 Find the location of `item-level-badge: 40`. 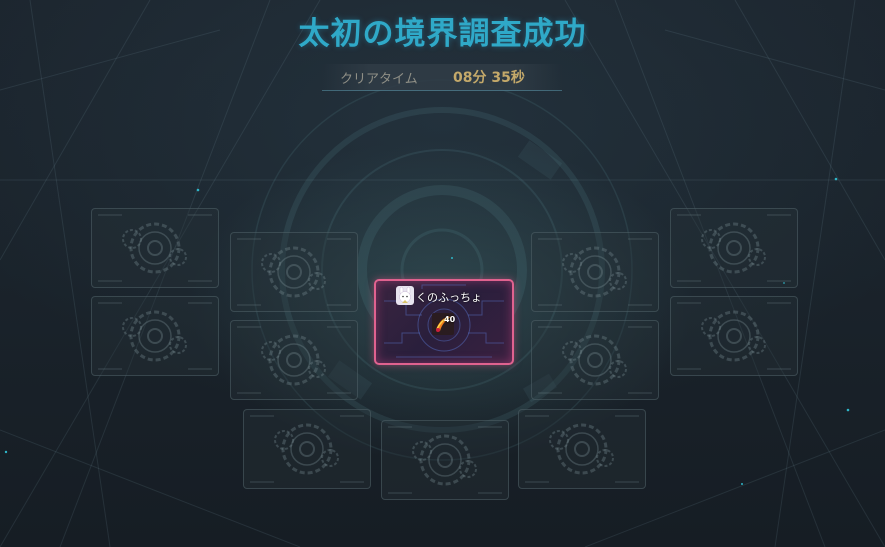

item-level-badge: 40 is located at coordinates (450, 319).